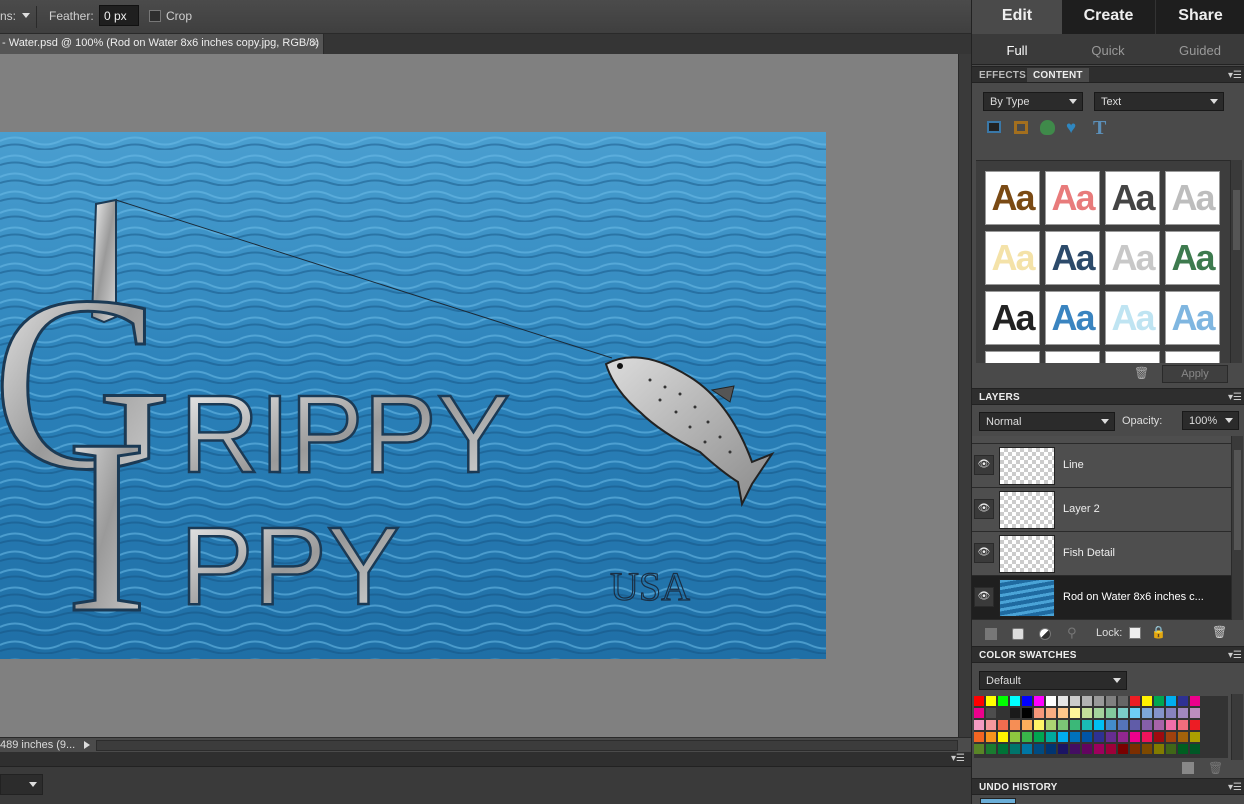 The height and width of the screenshot is (804, 1244). What do you see at coordinates (1058, 75) in the screenshot?
I see `tab-content: CONTENT` at bounding box center [1058, 75].